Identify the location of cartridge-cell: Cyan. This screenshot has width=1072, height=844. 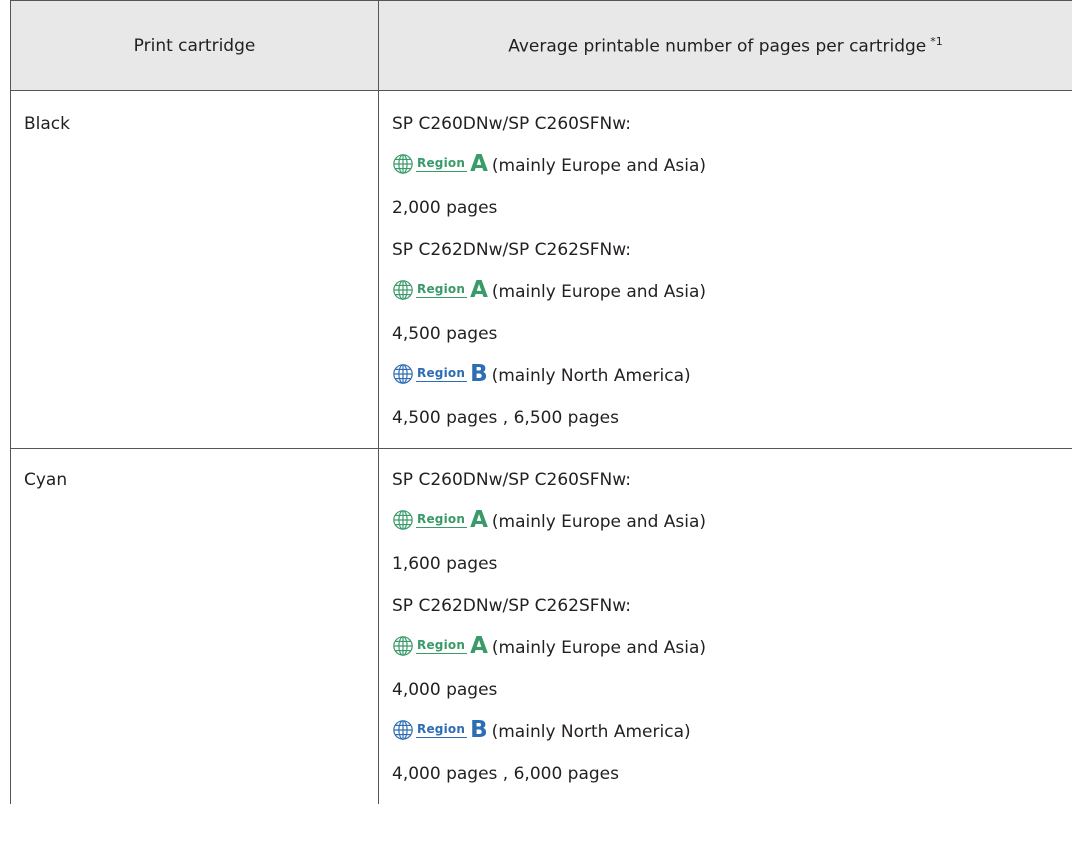
(194, 626).